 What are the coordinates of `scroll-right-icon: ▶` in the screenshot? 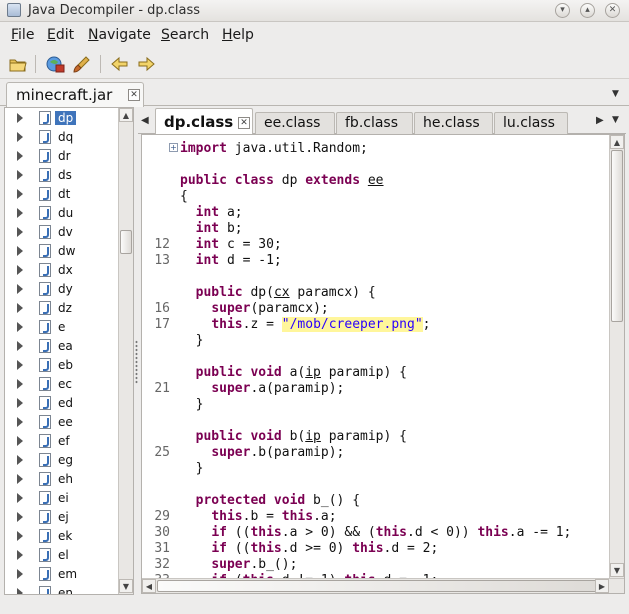 It's located at (602, 586).